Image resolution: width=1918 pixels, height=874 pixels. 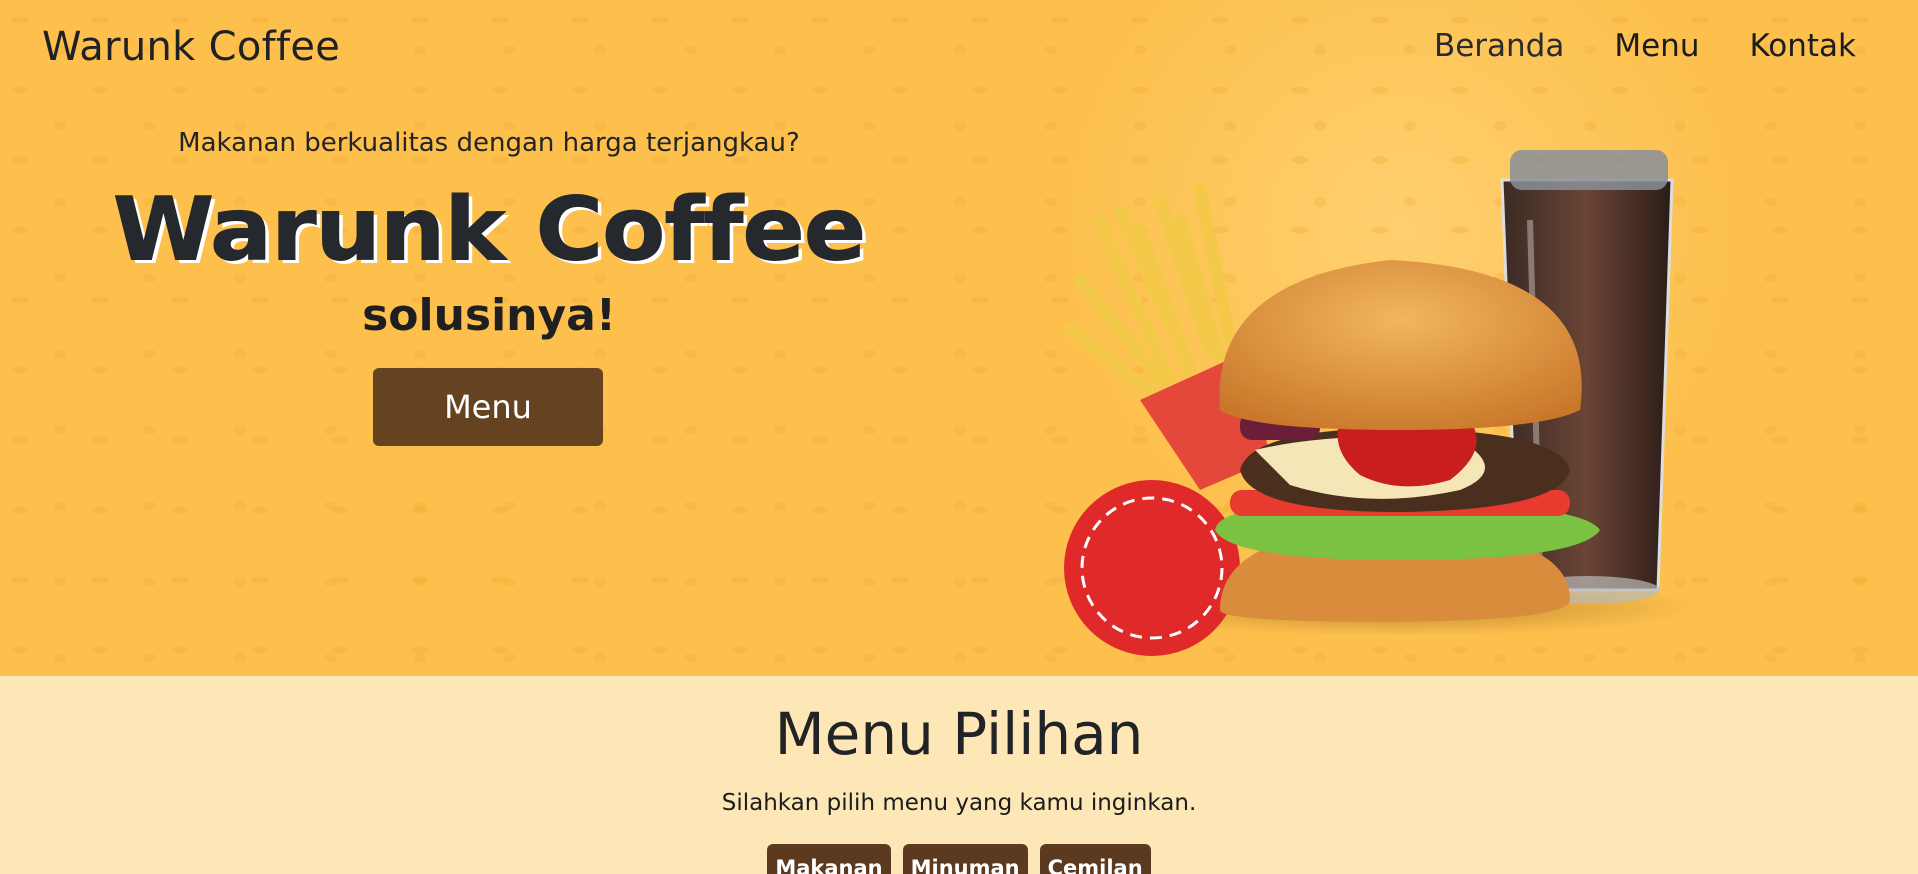 What do you see at coordinates (488, 407) in the screenshot?
I see `hero-menu-button: Menu` at bounding box center [488, 407].